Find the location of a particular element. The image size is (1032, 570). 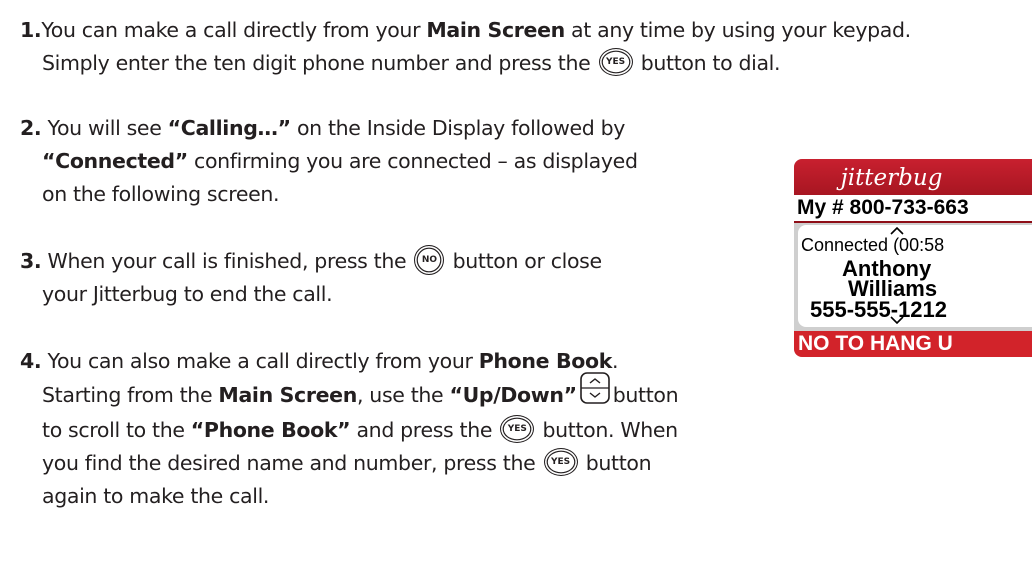

up-down-button-icon is located at coordinates (594, 393).